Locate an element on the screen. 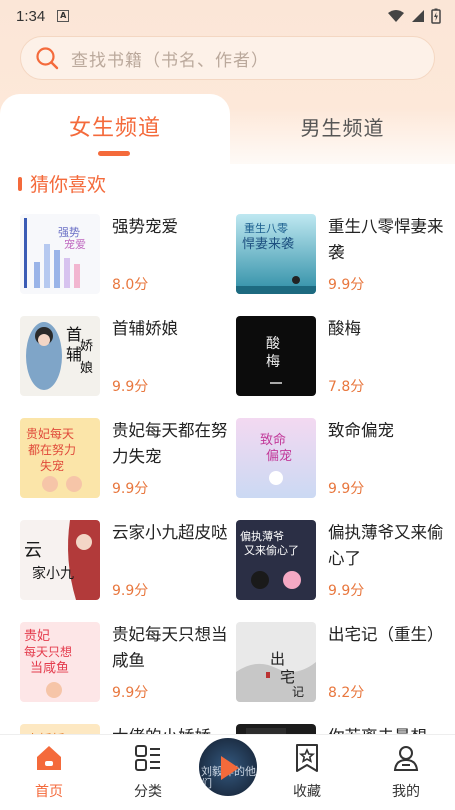 The width and height of the screenshot is (455, 810). status-icons is located at coordinates (414, 16).